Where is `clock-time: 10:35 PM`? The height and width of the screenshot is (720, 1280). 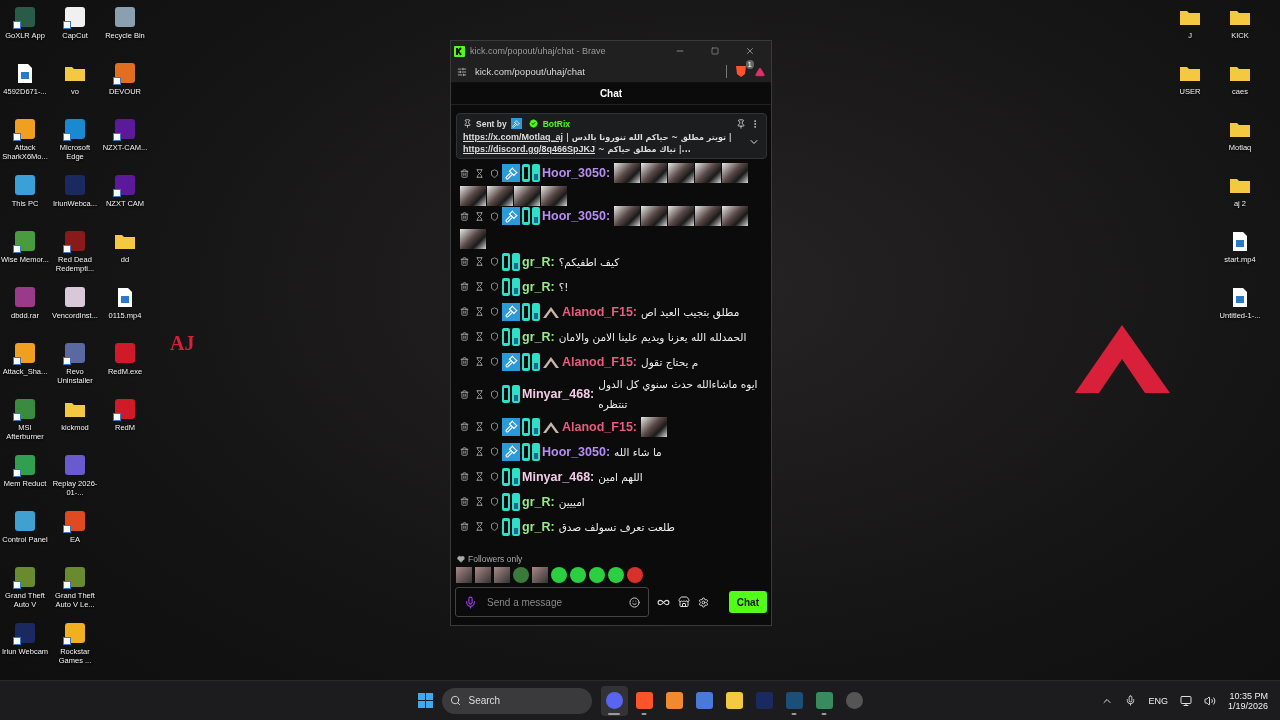 clock-time: 10:35 PM is located at coordinates (1248, 695).